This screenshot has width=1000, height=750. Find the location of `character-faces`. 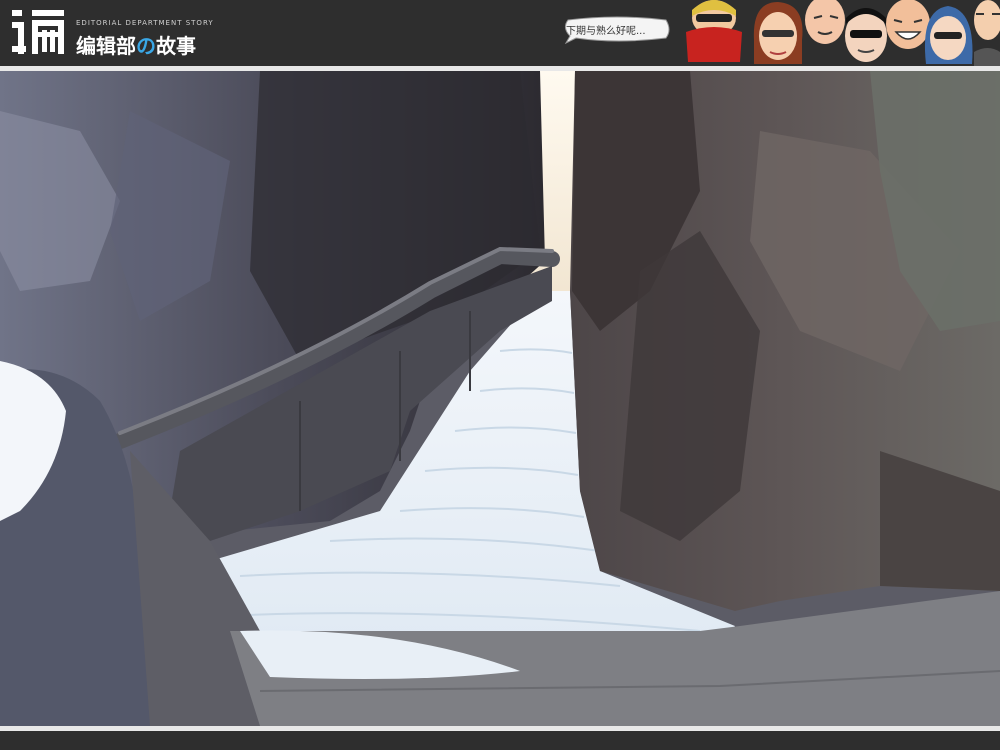

character-faces is located at coordinates (843, 34).